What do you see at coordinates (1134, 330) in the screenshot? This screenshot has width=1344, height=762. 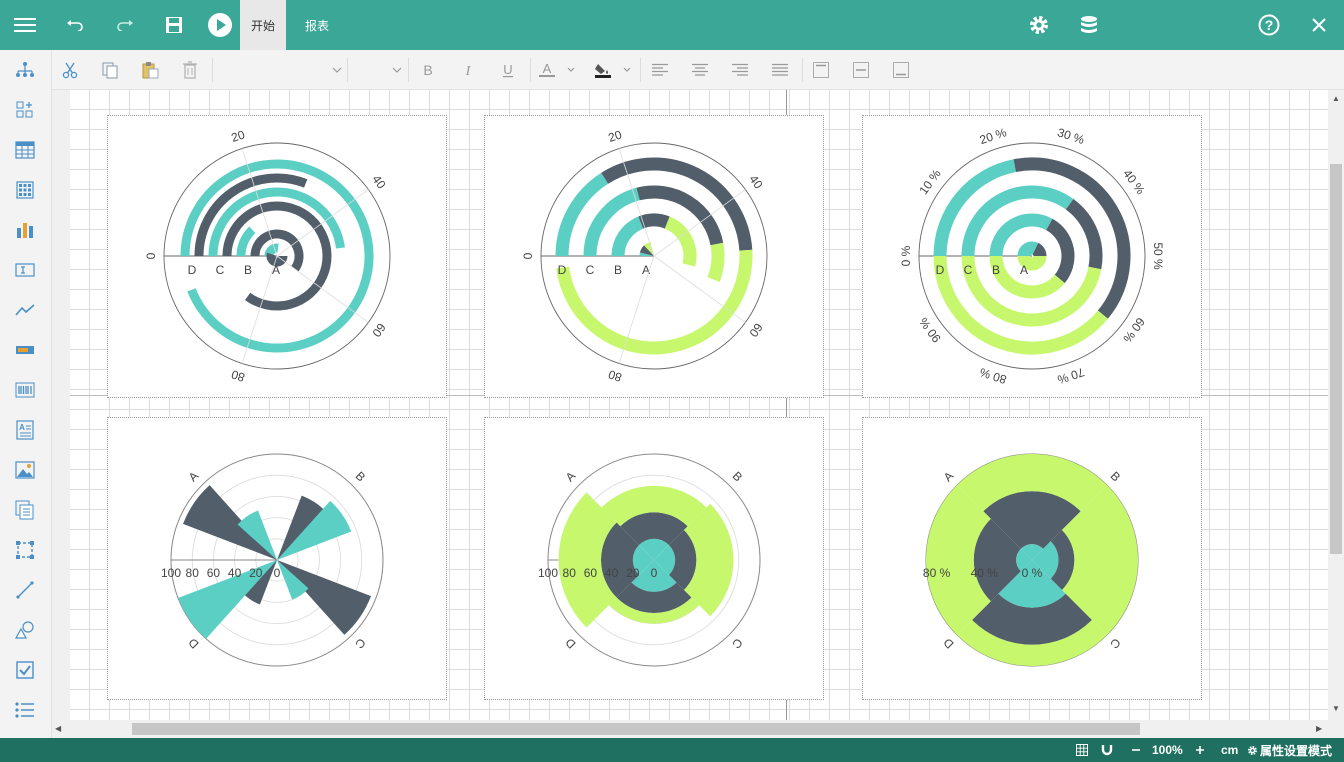 I see `angle-tick-label: 60 %` at bounding box center [1134, 330].